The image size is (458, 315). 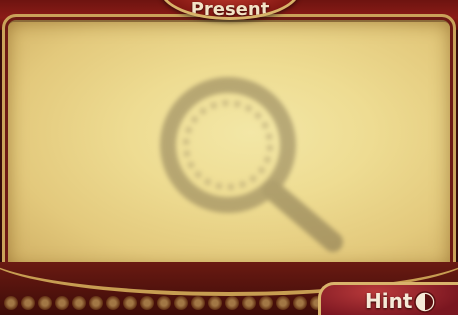 I want to click on hint-button: Hint, so click(x=388, y=298).